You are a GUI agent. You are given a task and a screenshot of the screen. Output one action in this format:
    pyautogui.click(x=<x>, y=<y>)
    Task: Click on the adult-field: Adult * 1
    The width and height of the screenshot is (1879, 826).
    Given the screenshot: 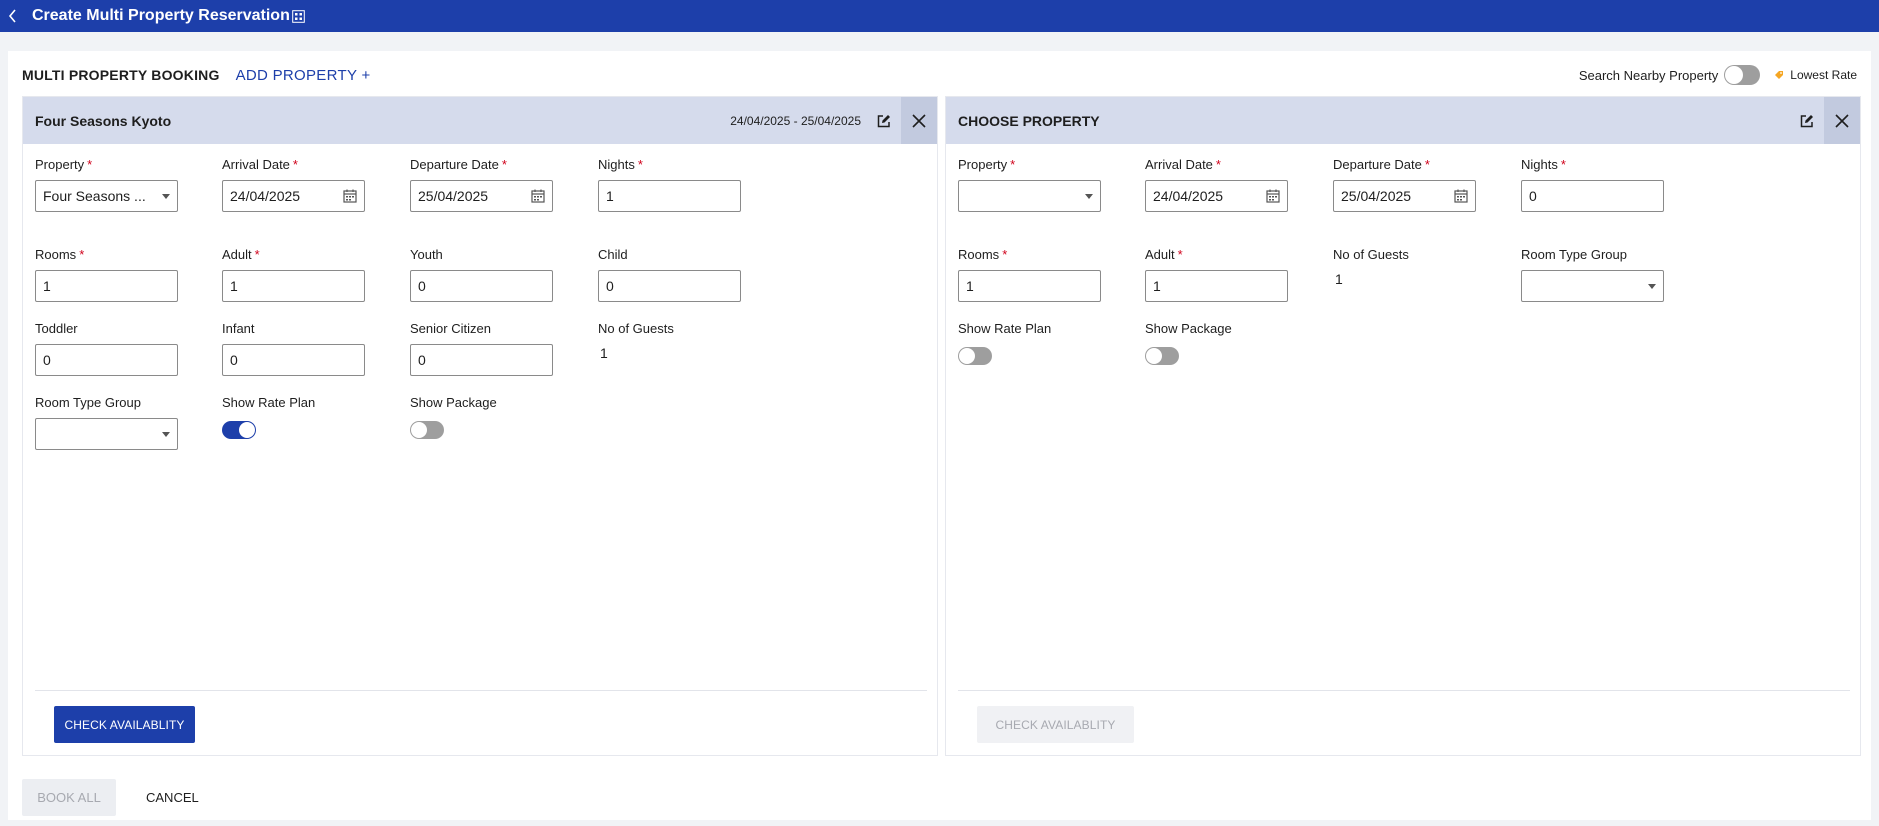 What is the action you would take?
    pyautogui.click(x=293, y=274)
    